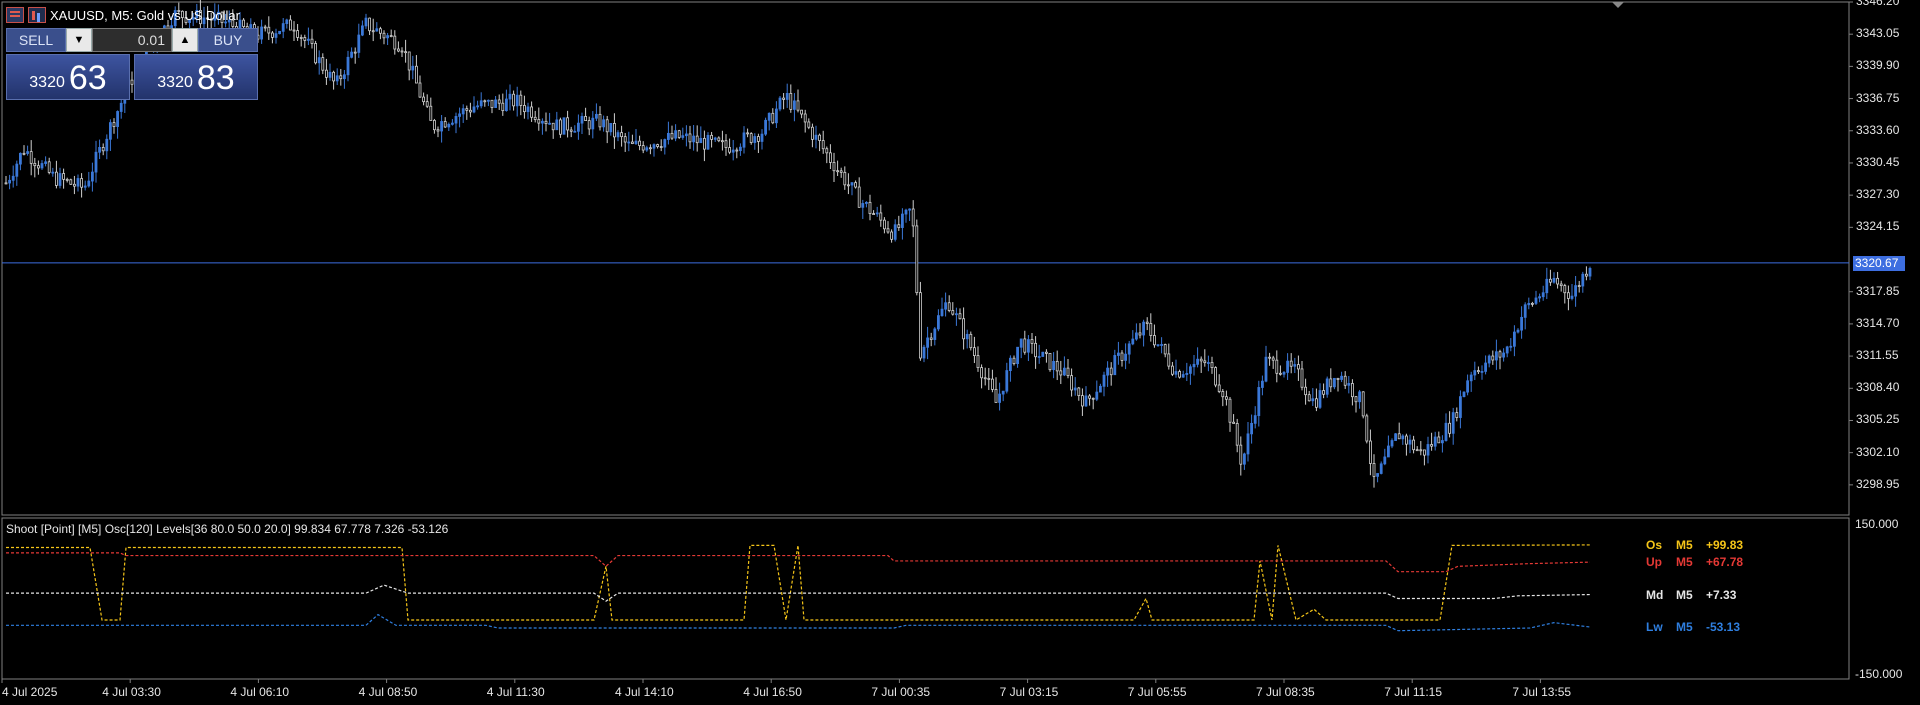  What do you see at coordinates (185, 40) in the screenshot?
I see `lot-increase-button: ▲` at bounding box center [185, 40].